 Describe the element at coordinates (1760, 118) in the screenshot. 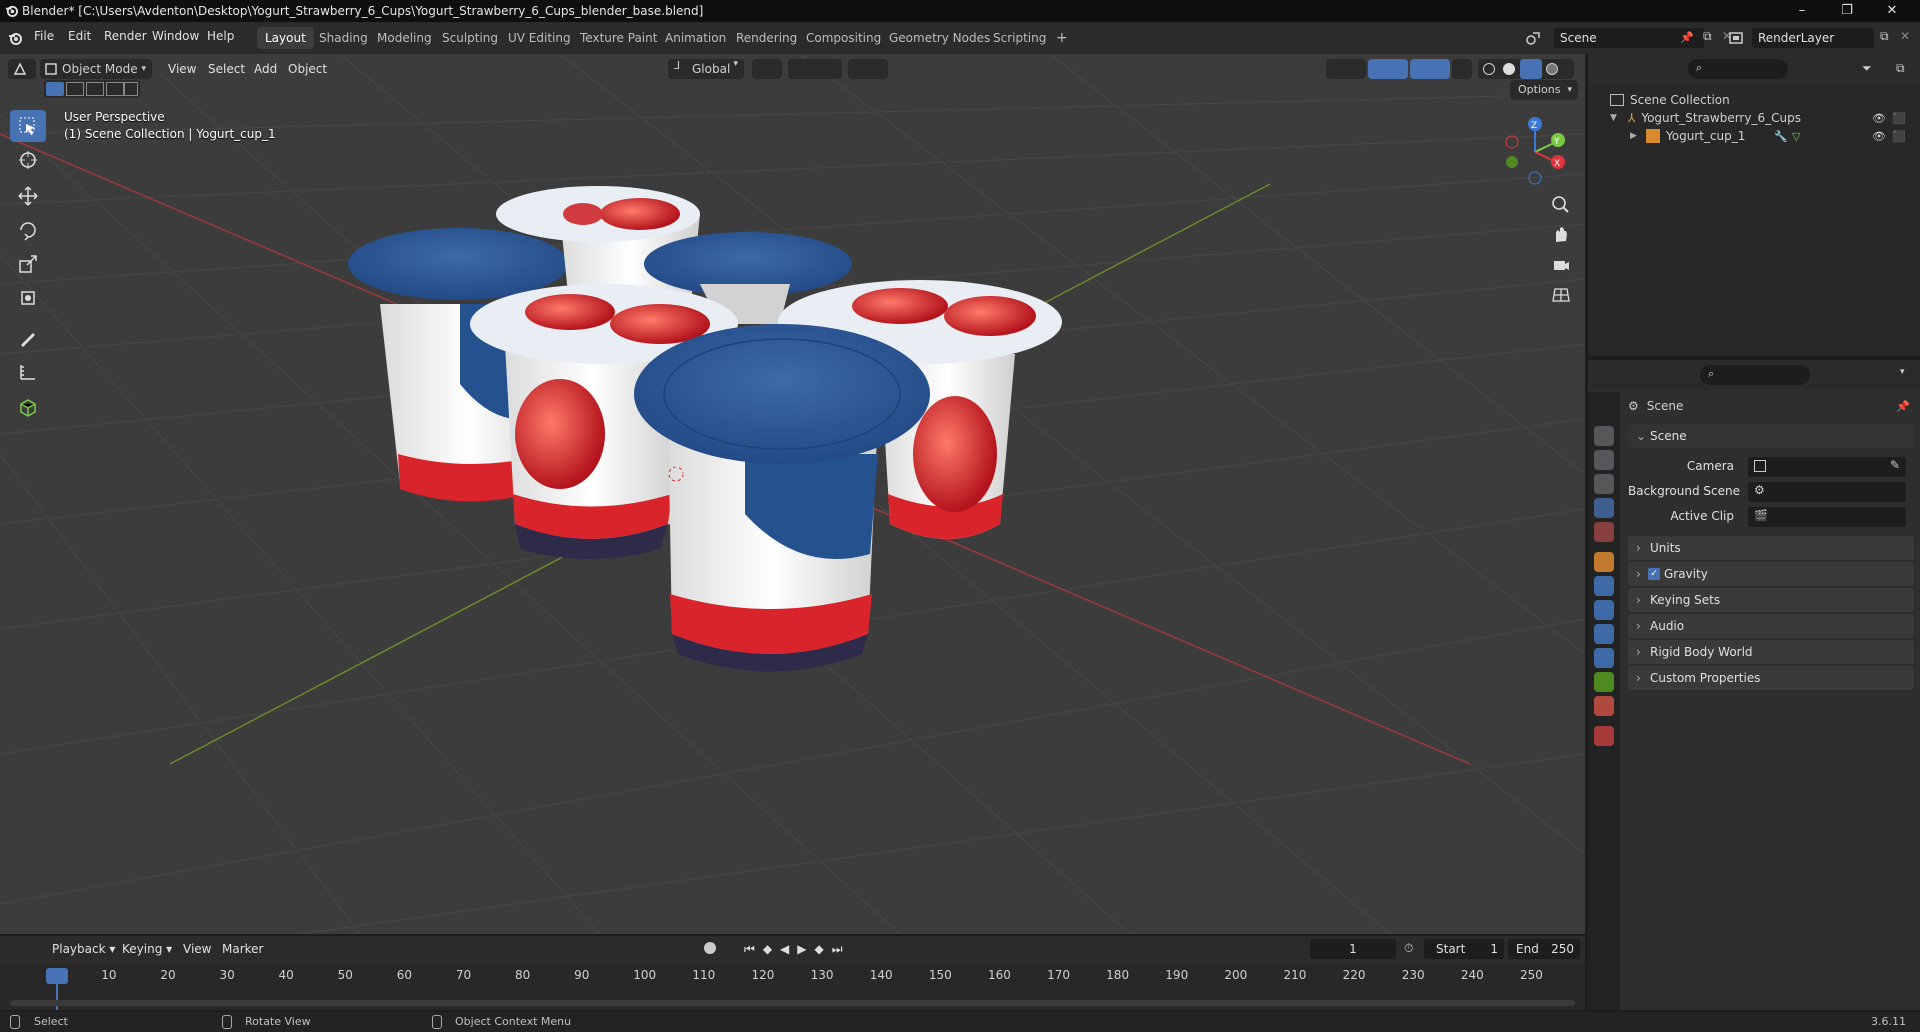

I see `outliner-row-yogurt-collection: ▼ ⅄ Yogurt_Strawberry_6_Cups 👁 ⬛` at that location.